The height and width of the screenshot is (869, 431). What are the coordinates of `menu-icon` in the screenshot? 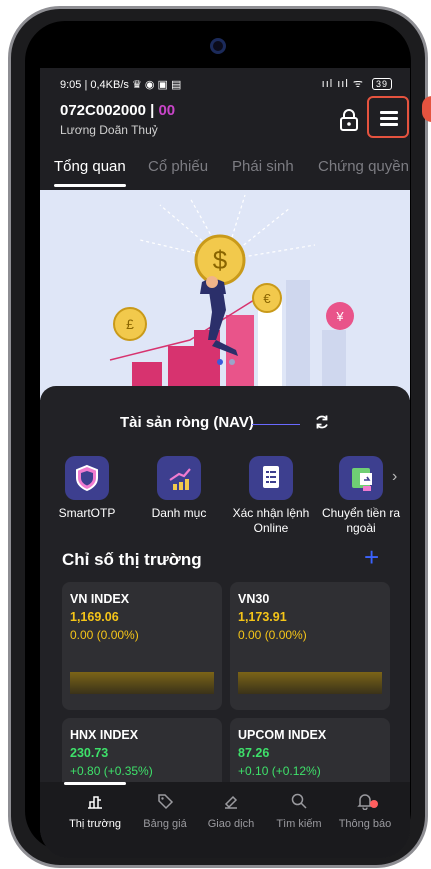 It's located at (389, 112).